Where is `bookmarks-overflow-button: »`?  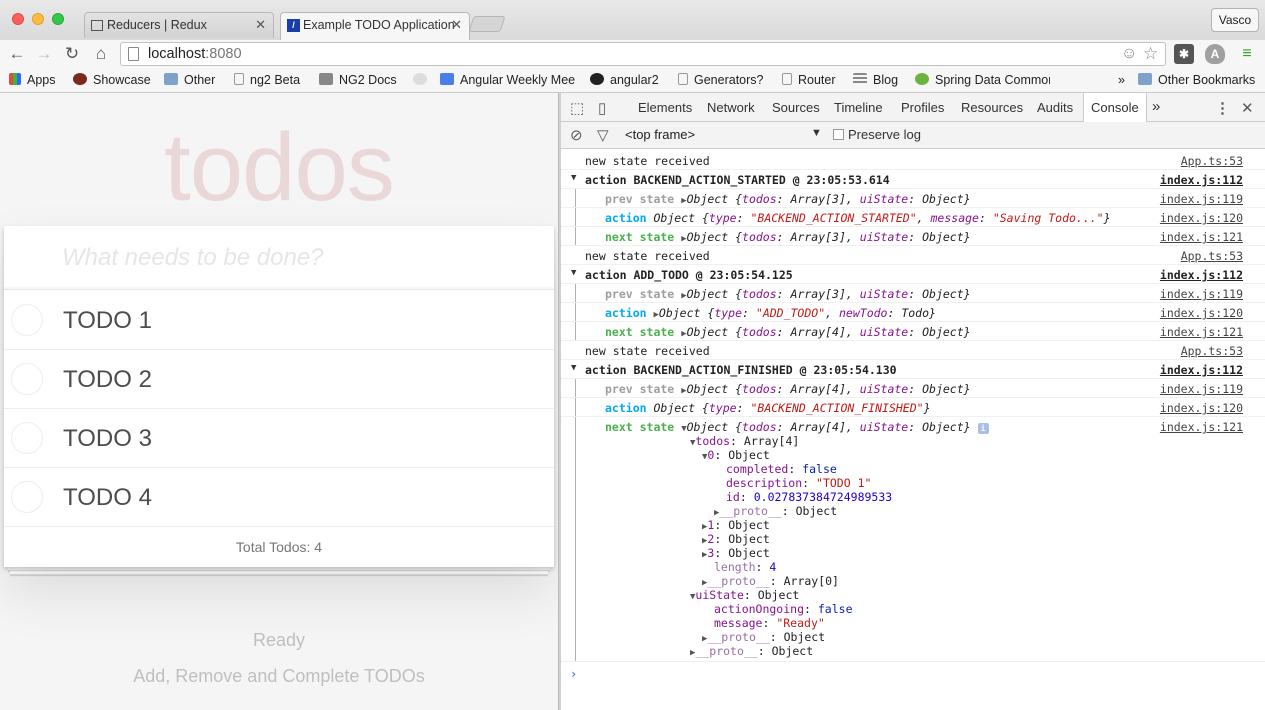 bookmarks-overflow-button: » is located at coordinates (1121, 80).